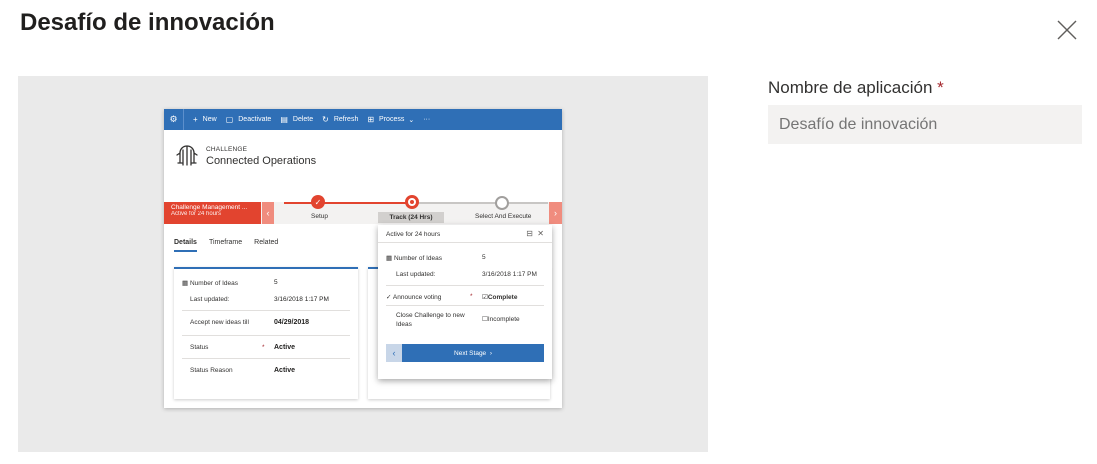 Image resolution: width=1097 pixels, height=464 pixels. What do you see at coordinates (411, 120) in the screenshot?
I see `chevron-down-icon: ⌄` at bounding box center [411, 120].